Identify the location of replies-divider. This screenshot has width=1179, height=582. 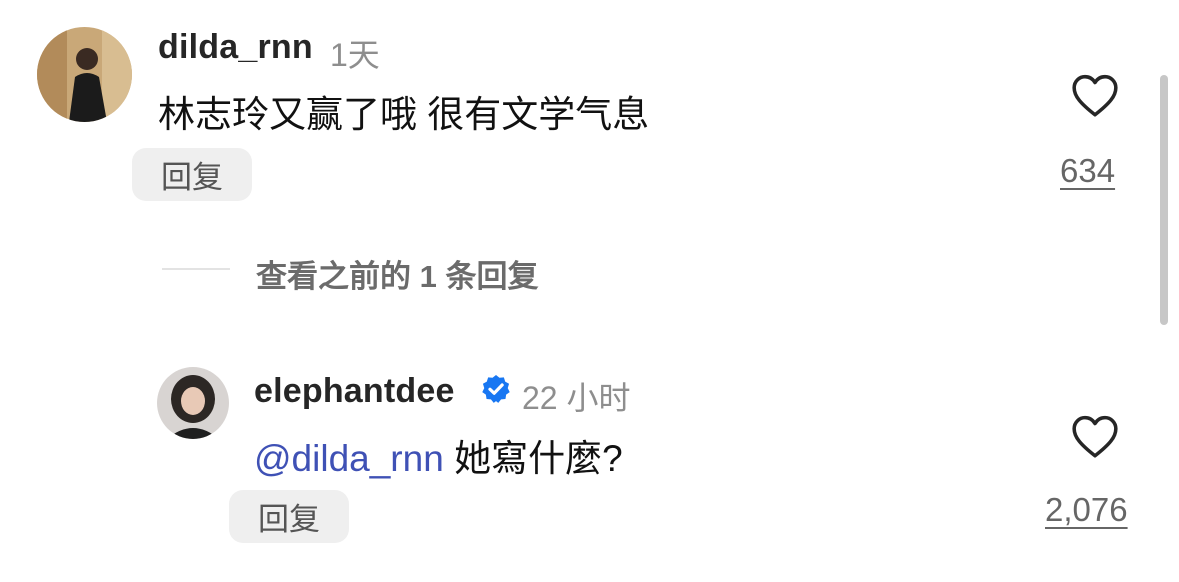
(196, 269).